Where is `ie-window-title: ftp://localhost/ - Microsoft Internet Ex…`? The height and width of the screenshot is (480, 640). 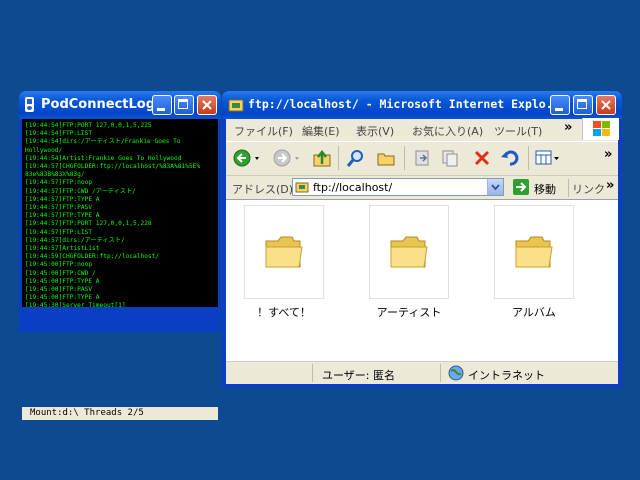
ie-window-title: ftp://localhost/ - Microsoft Internet Ex… is located at coordinates (407, 104).